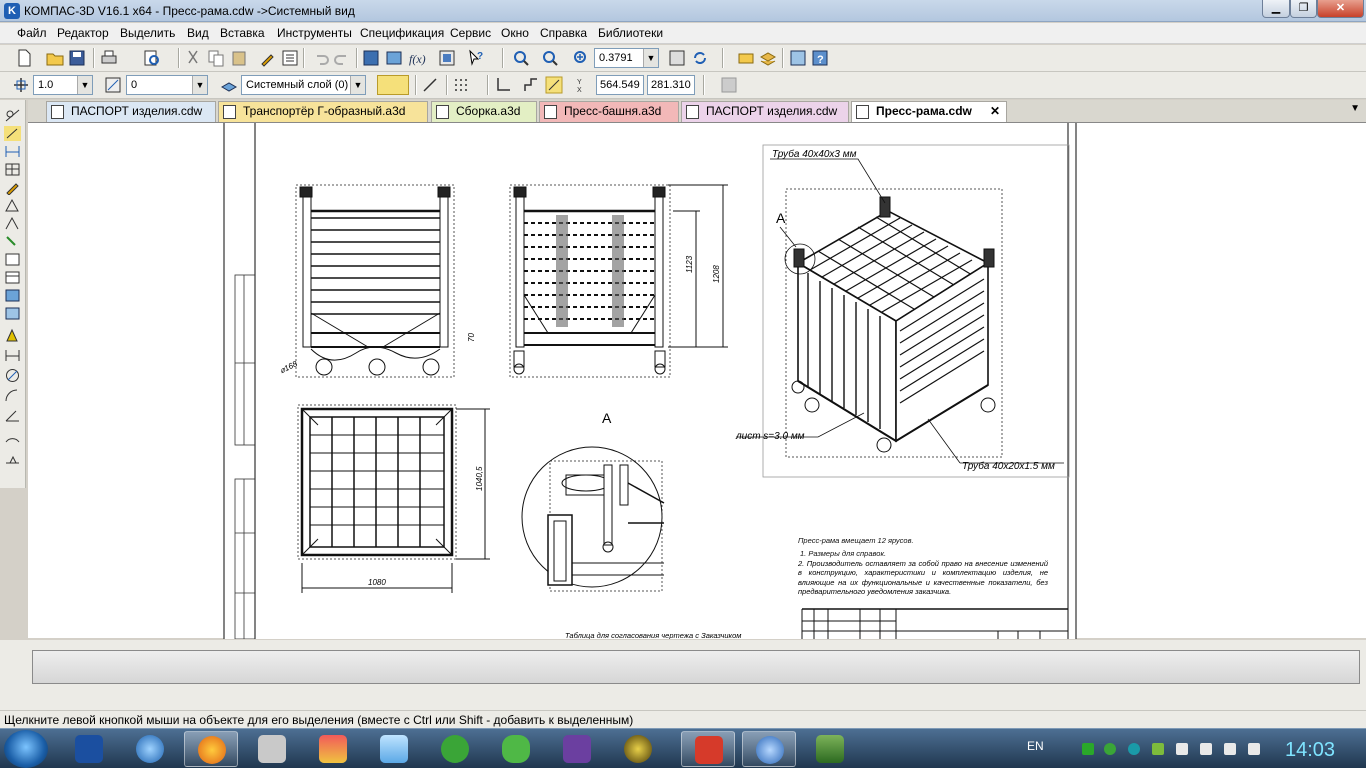 This screenshot has height=768, width=1366. Describe the element at coordinates (402, 33) in the screenshot. I see `menu-specification: Спецификация` at that location.